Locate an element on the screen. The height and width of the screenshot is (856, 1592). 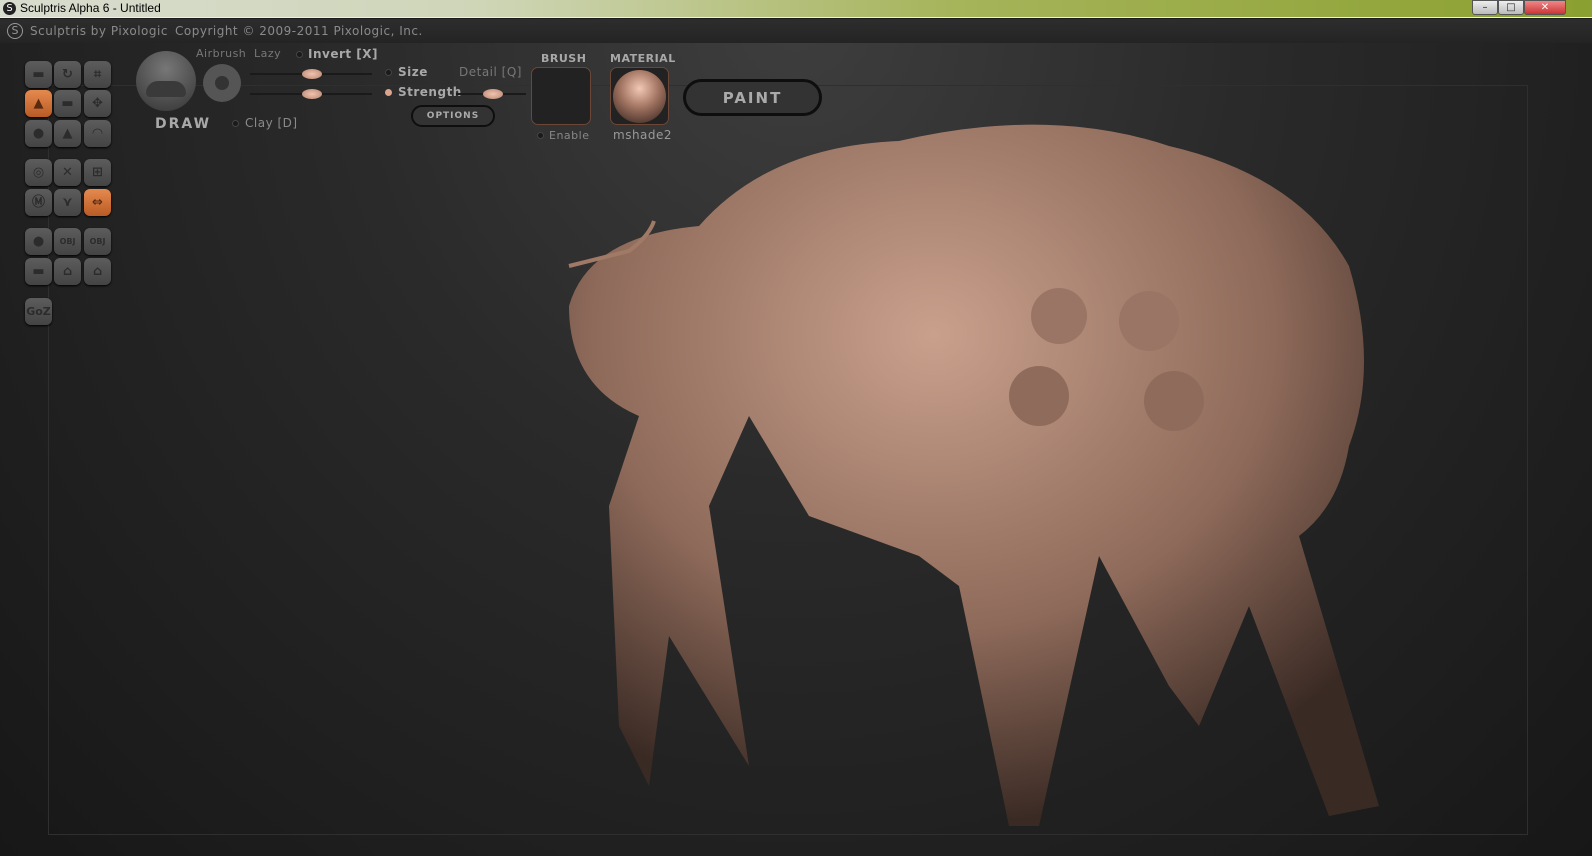
inflate-brush-icon: ● is located at coordinates (38, 133).